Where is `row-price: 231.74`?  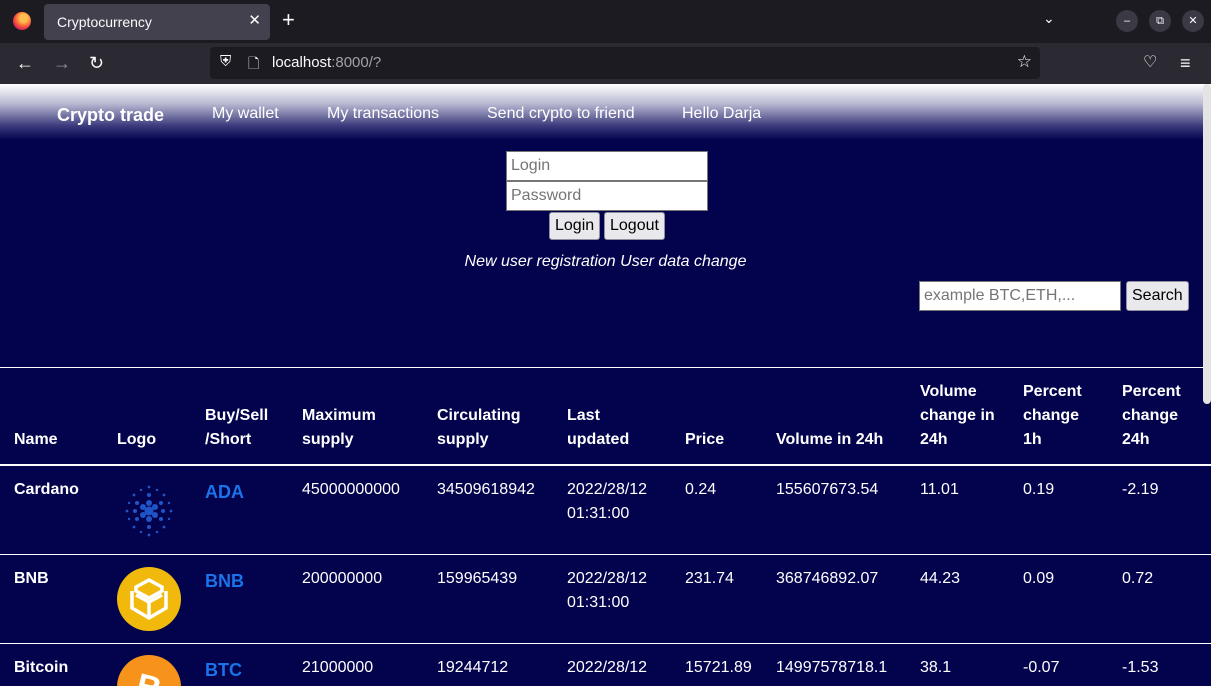
row-price: 231.74 is located at coordinates (709, 578).